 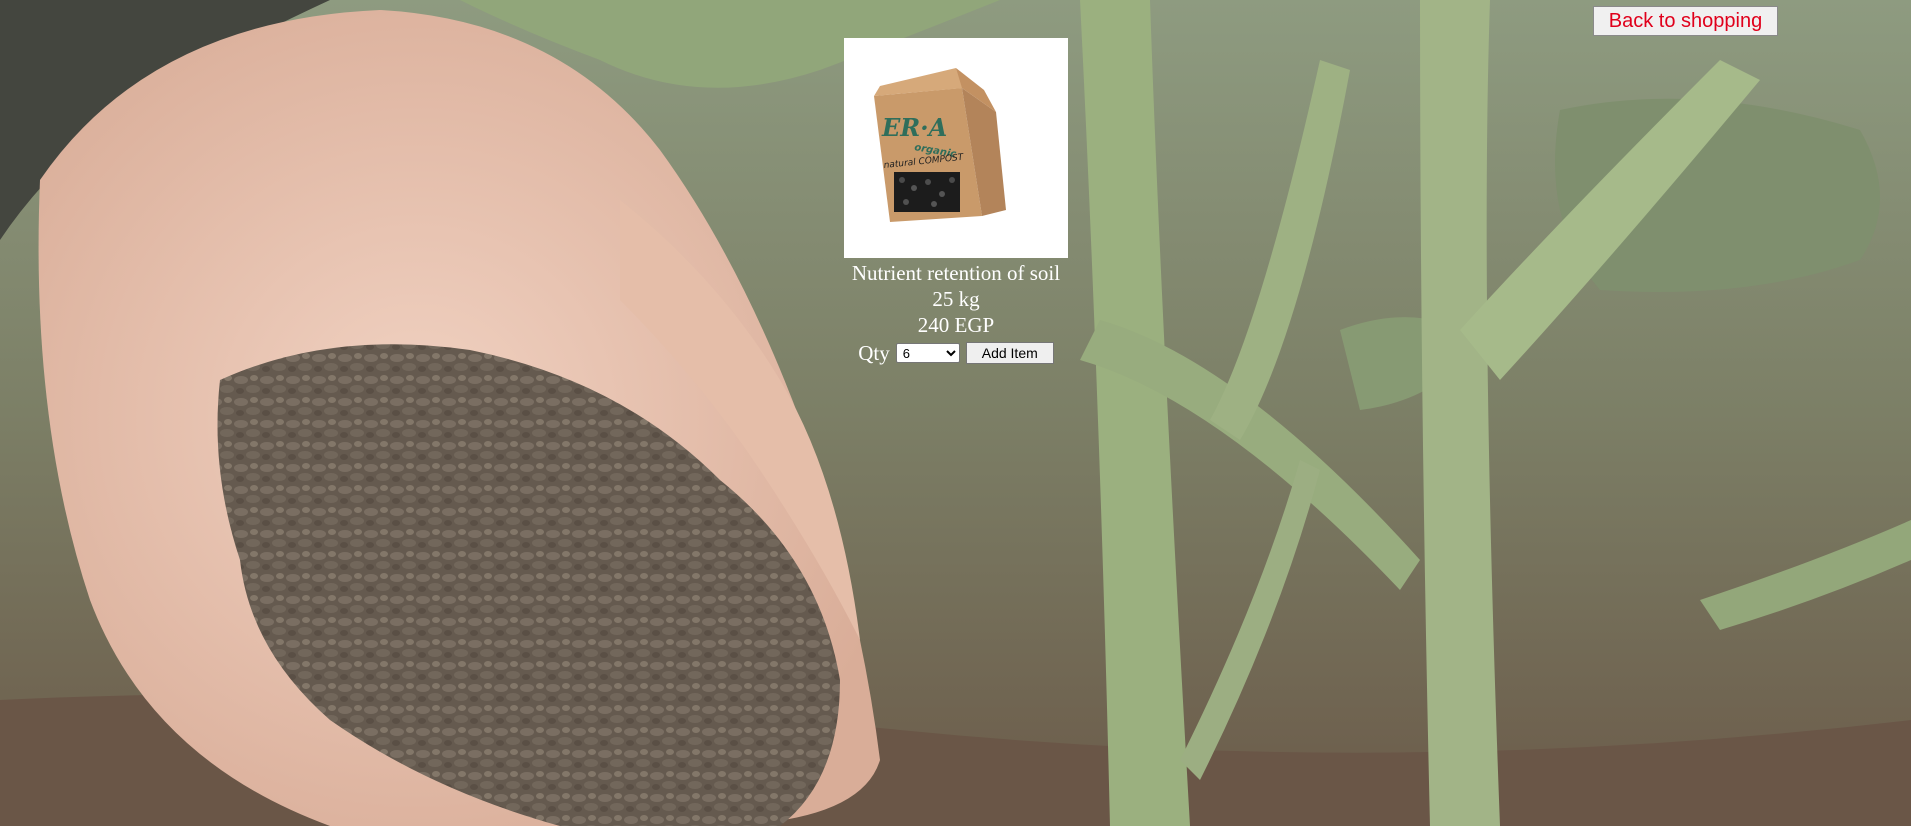 What do you see at coordinates (956, 299) in the screenshot?
I see `product-weight: 25 kg` at bounding box center [956, 299].